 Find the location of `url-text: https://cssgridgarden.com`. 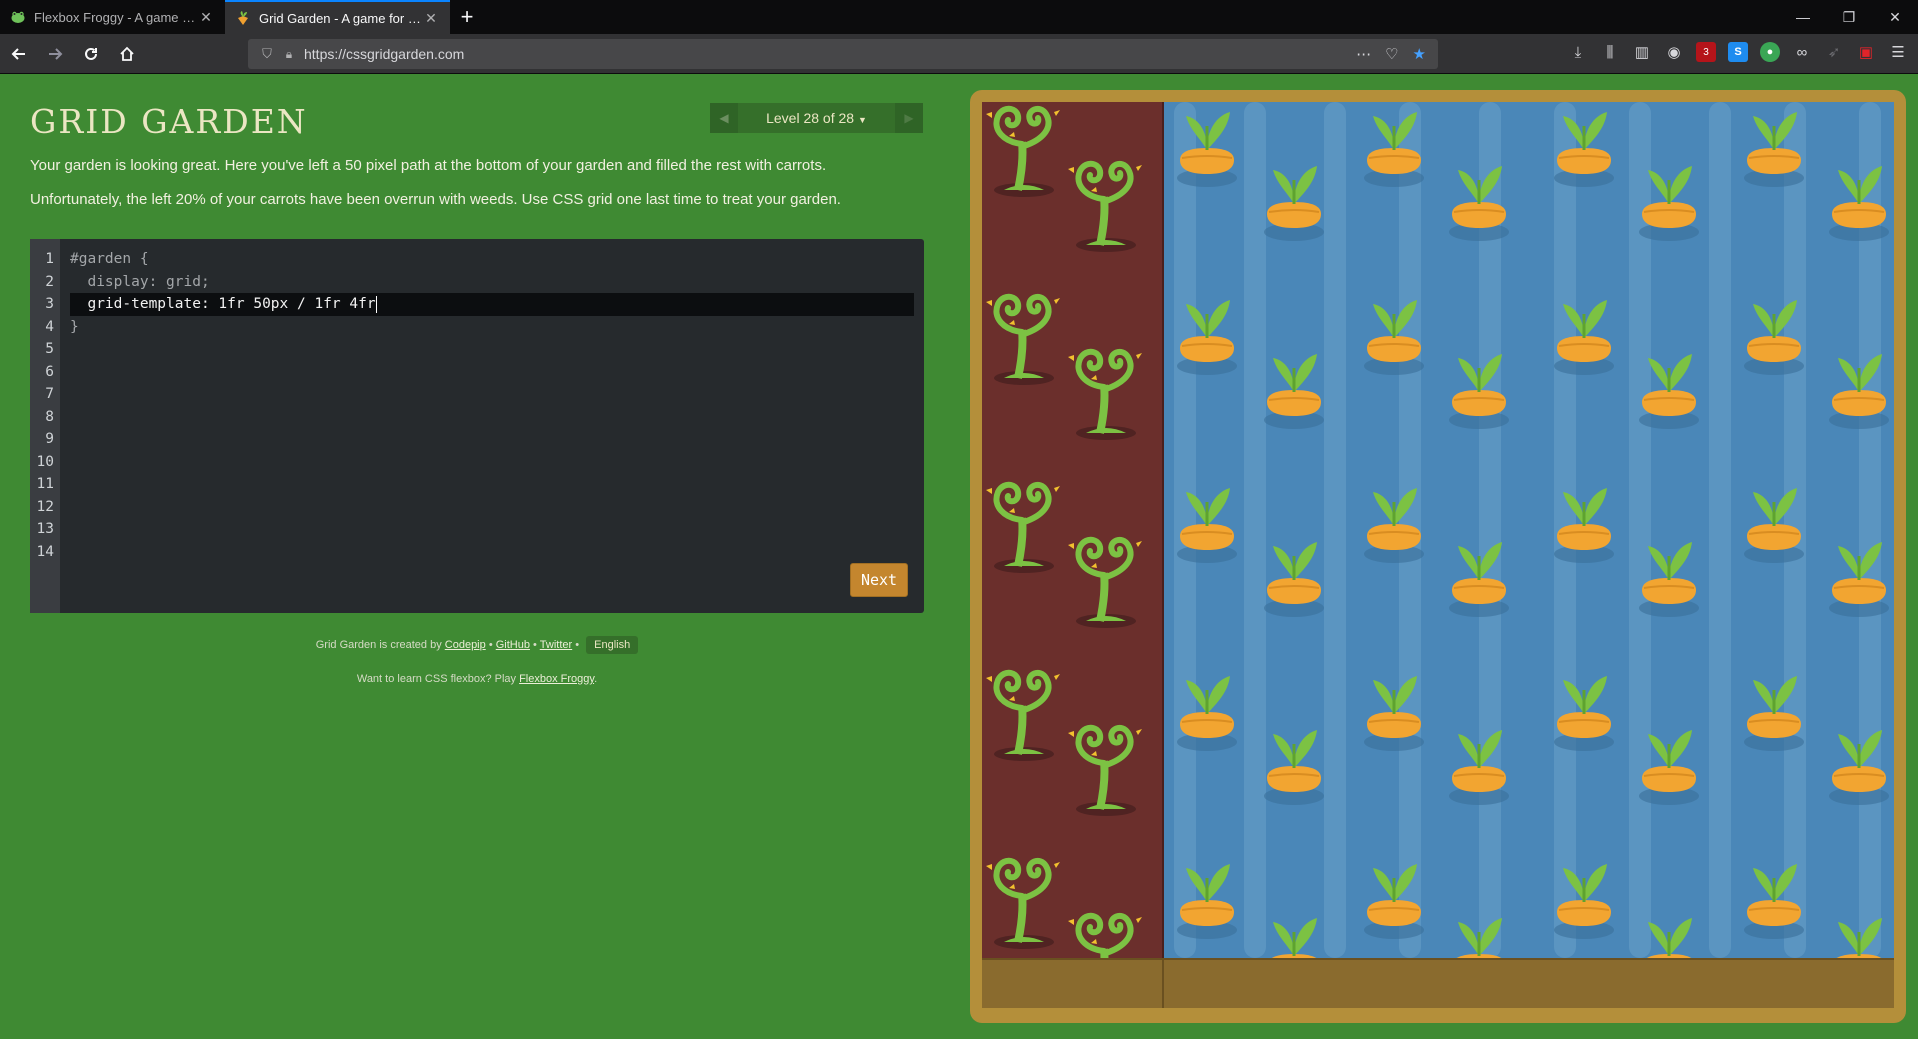

url-text: https://cssgridgarden.com is located at coordinates (828, 54).